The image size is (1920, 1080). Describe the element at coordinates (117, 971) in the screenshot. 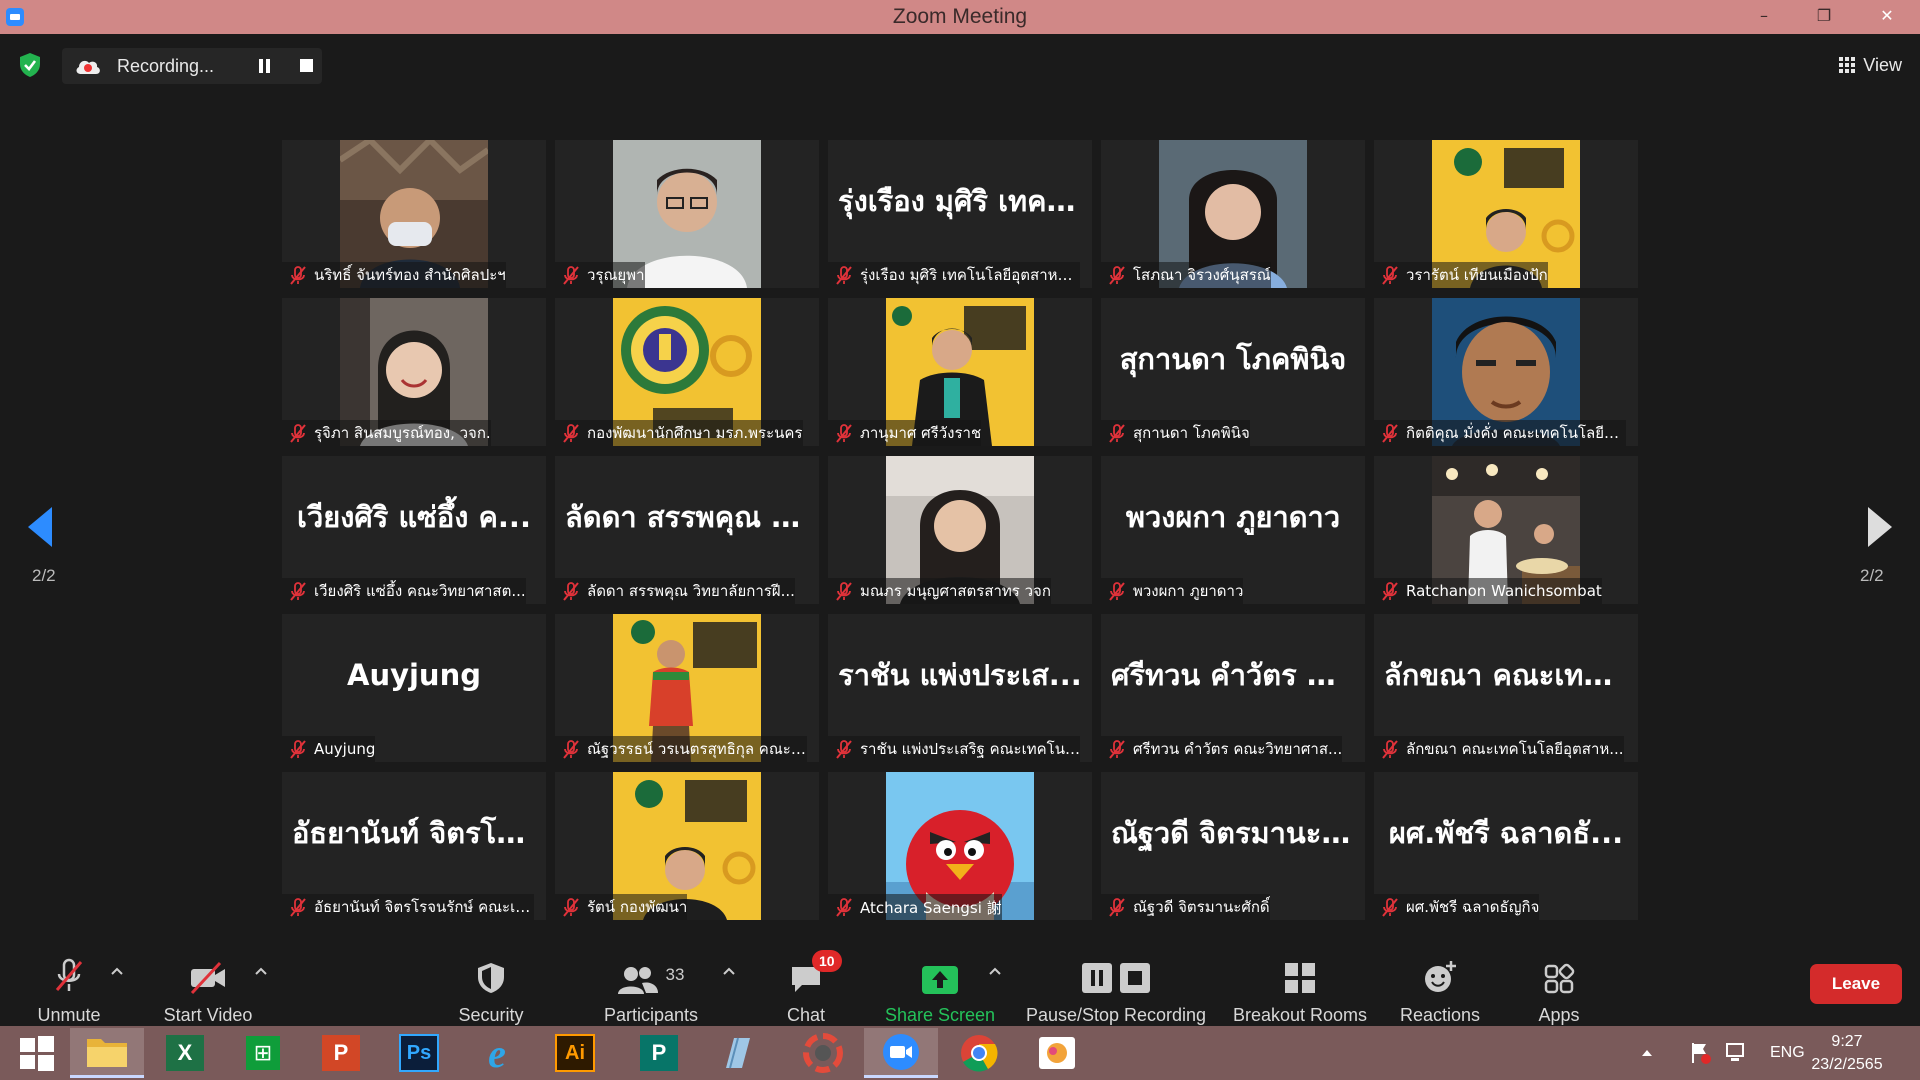

I see `audio-options-caret-icon` at that location.